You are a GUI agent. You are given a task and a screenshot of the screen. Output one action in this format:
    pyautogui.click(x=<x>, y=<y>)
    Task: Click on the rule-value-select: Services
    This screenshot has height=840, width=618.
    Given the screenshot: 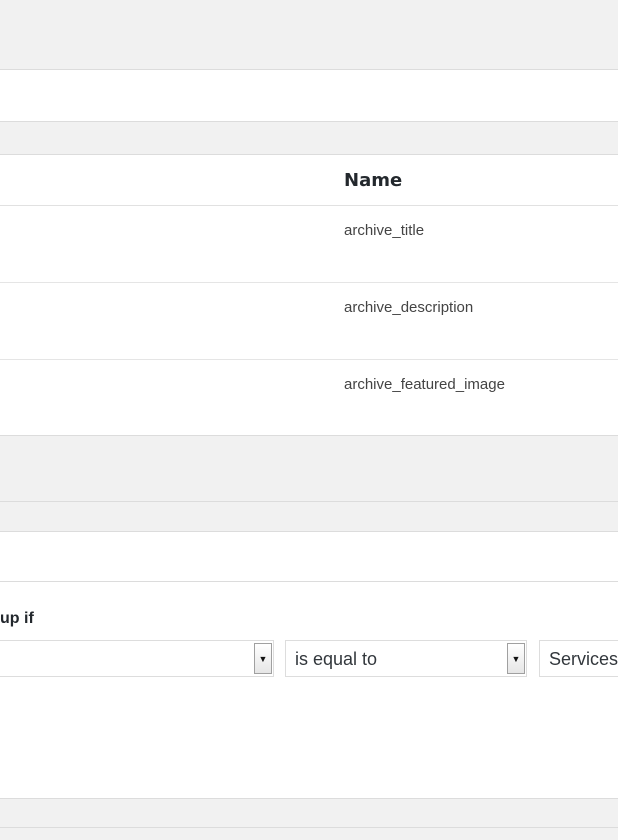 What is the action you would take?
    pyautogui.click(x=578, y=658)
    